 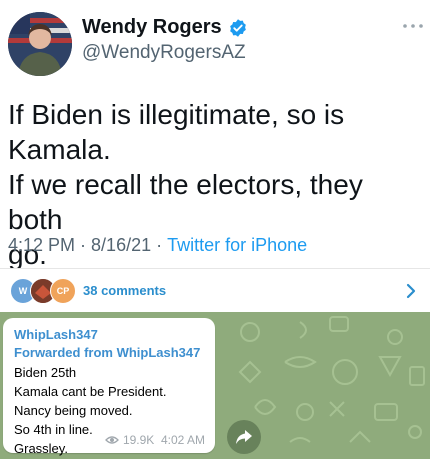 I want to click on tweet-date: 8/16/21, so click(x=121, y=245).